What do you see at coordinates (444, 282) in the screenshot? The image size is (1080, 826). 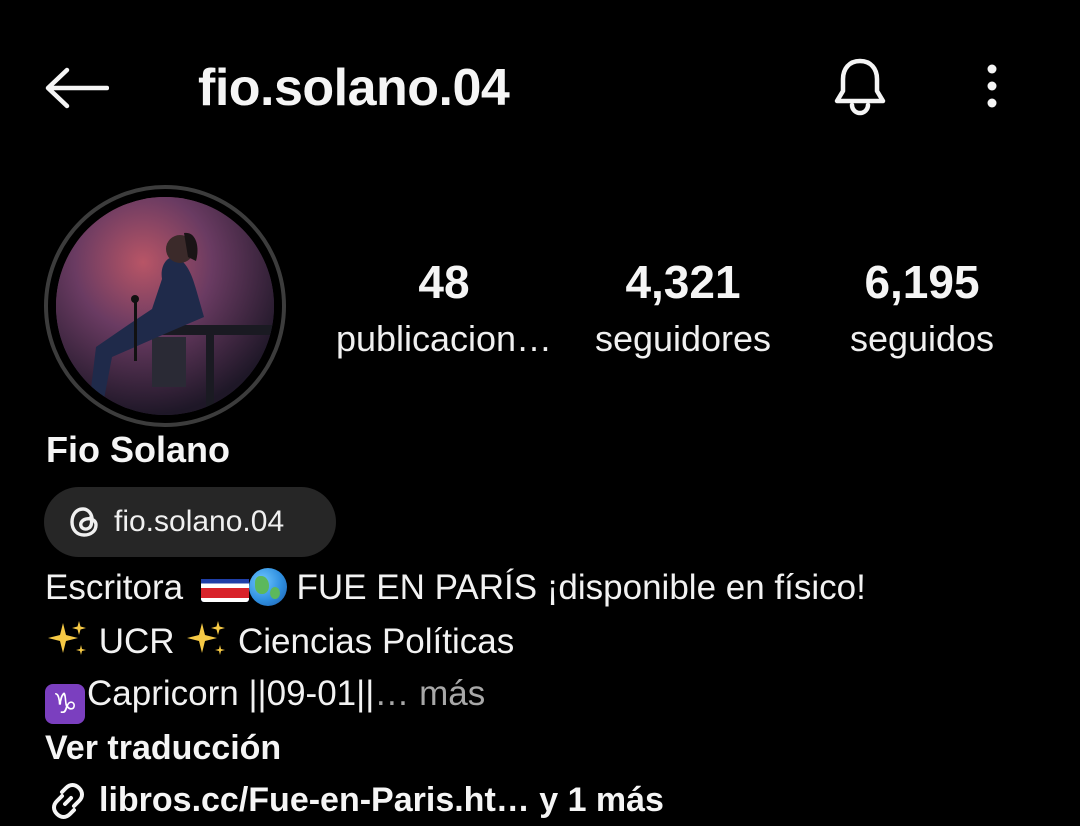 I see `stat-posts-value: 48` at bounding box center [444, 282].